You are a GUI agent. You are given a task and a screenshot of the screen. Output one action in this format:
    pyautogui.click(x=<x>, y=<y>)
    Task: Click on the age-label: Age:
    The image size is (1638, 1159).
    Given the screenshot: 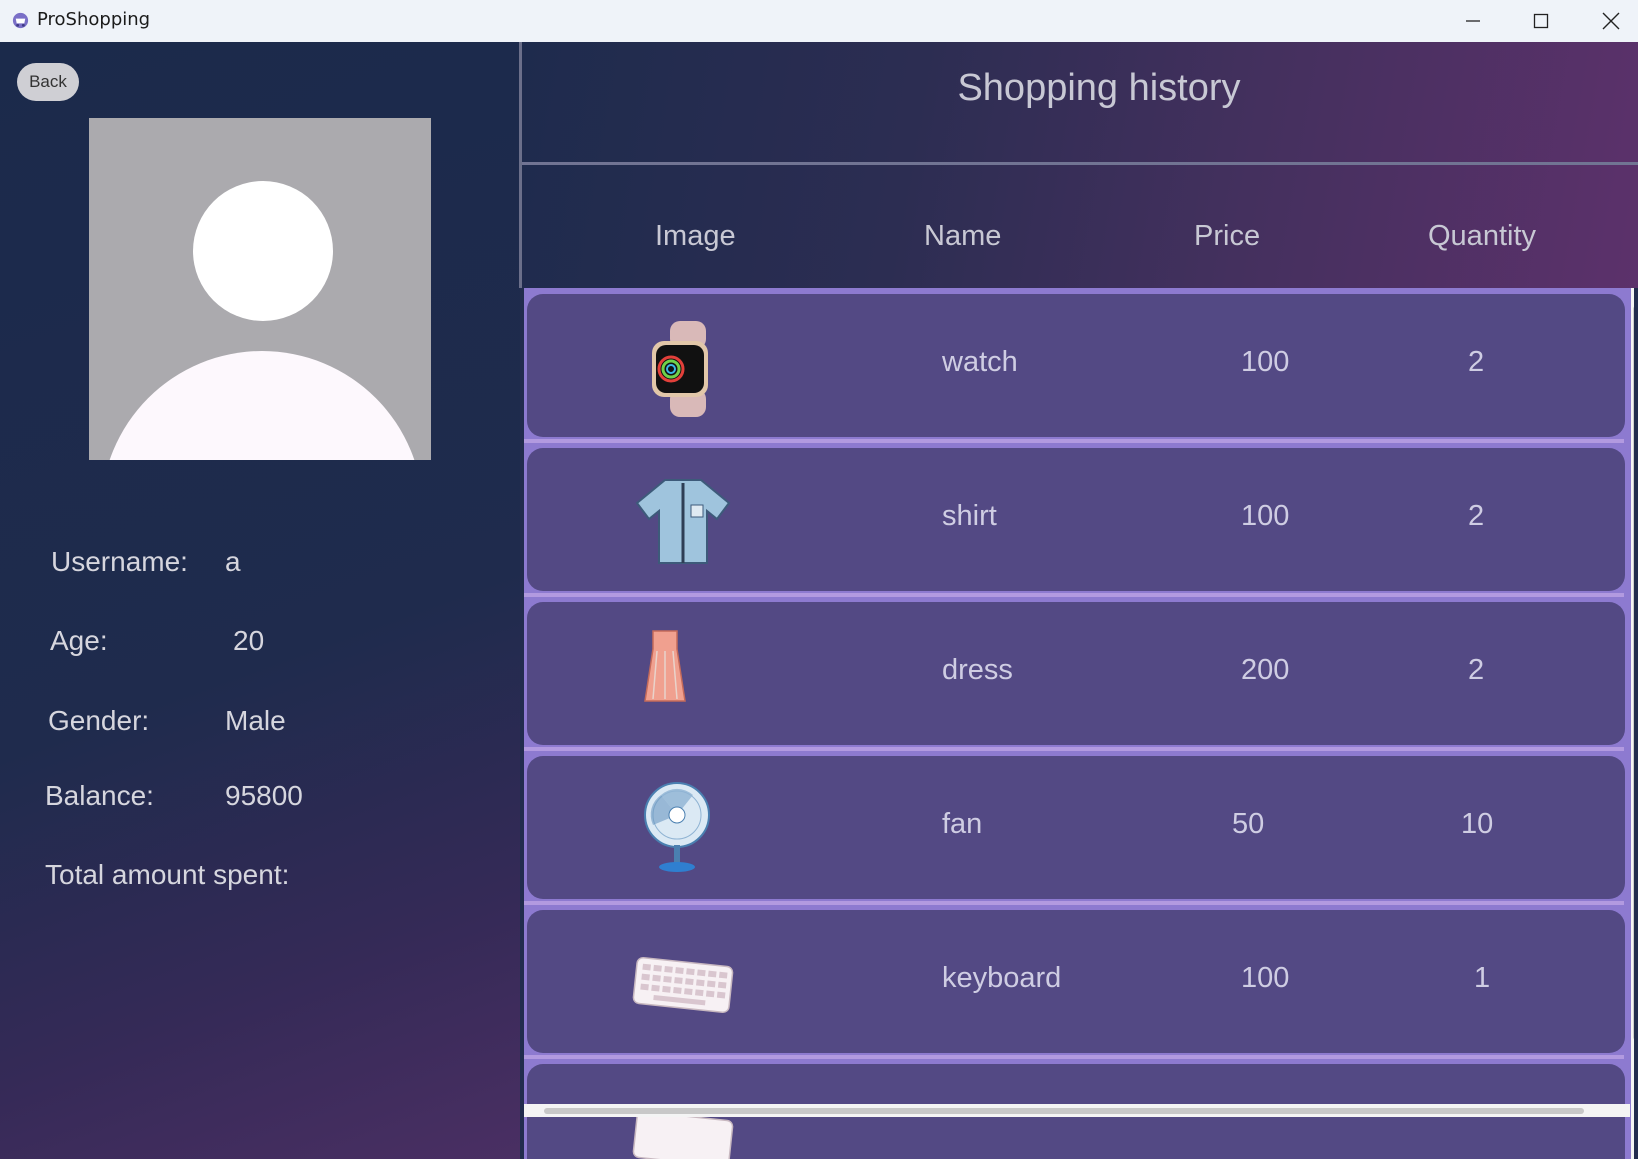 What is the action you would take?
    pyautogui.click(x=79, y=640)
    